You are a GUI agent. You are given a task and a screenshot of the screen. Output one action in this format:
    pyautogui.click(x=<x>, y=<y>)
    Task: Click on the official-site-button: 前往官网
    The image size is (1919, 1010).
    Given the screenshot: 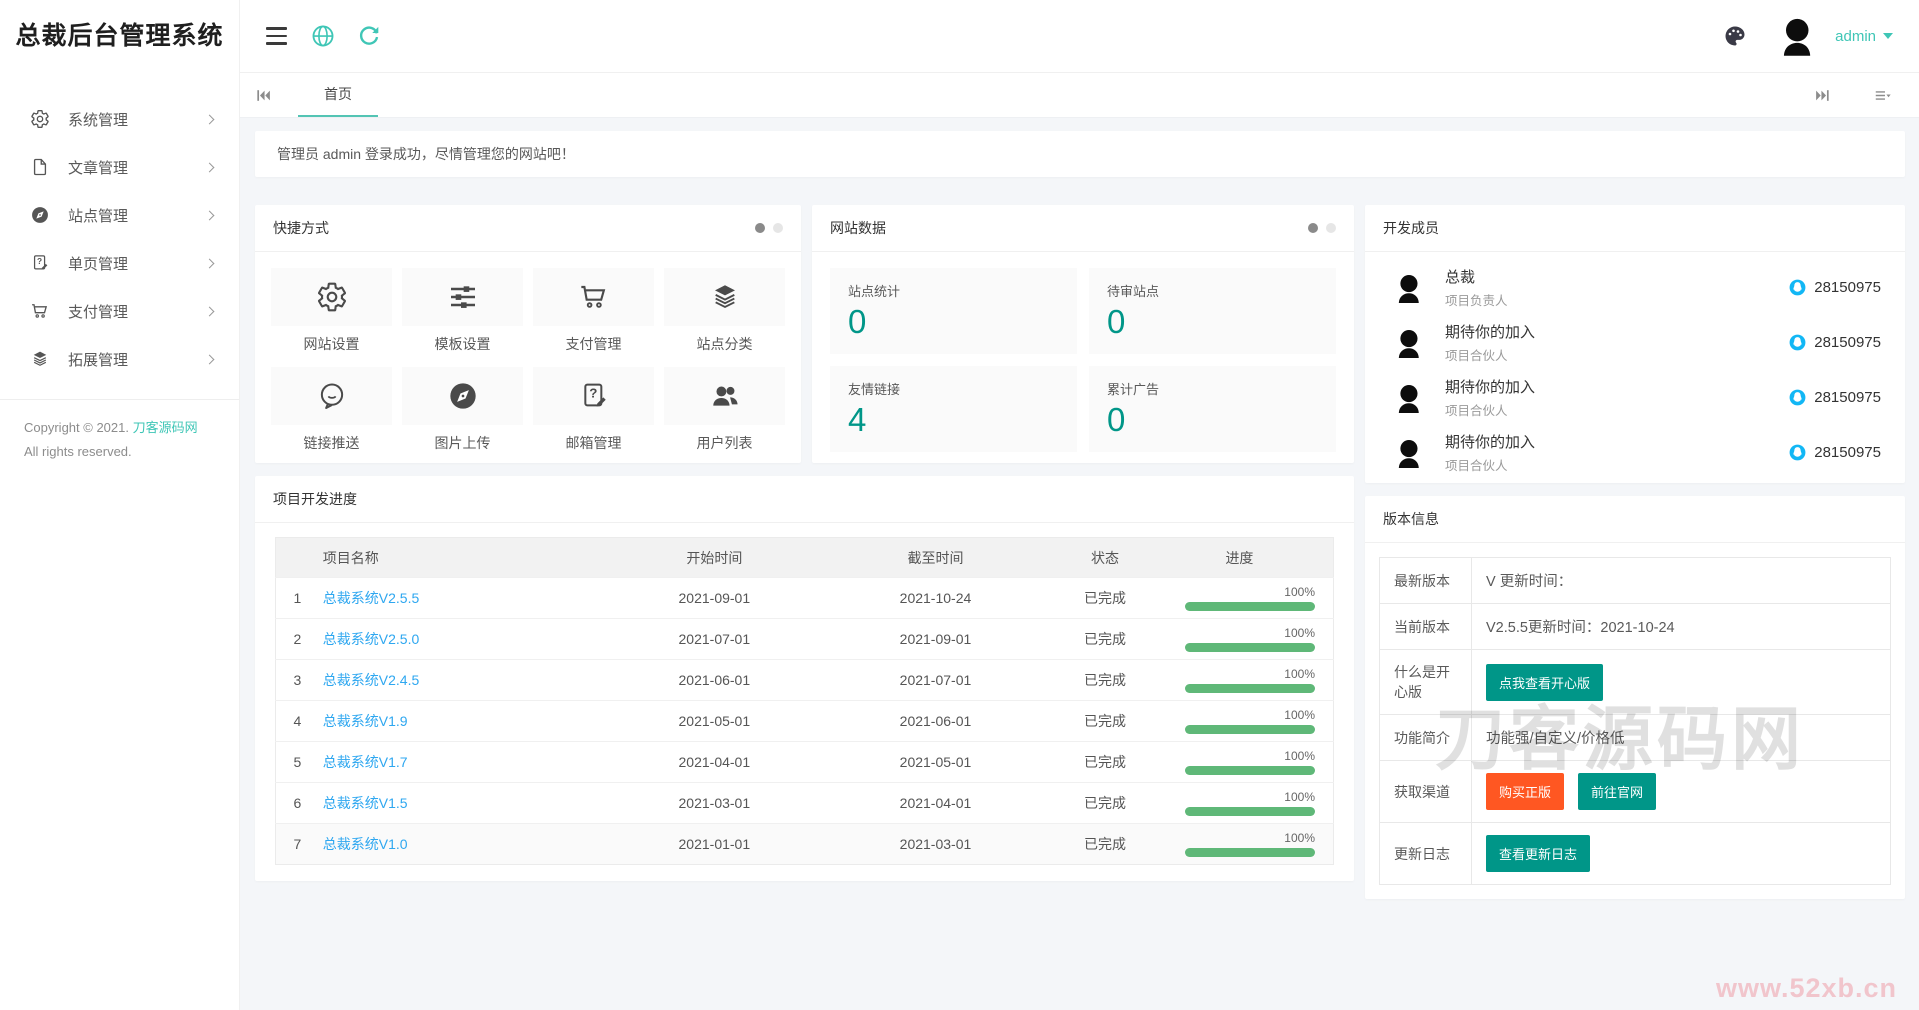 What is the action you would take?
    pyautogui.click(x=1617, y=791)
    